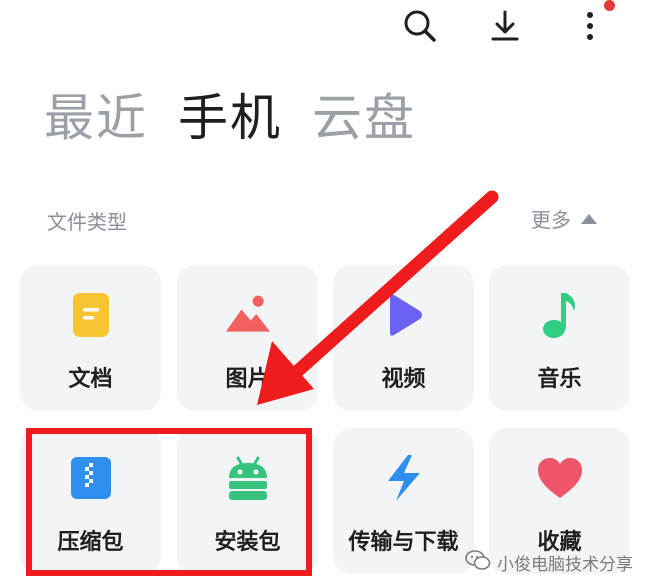 This screenshot has height=587, width=650. I want to click on more-label: 更多, so click(551, 220).